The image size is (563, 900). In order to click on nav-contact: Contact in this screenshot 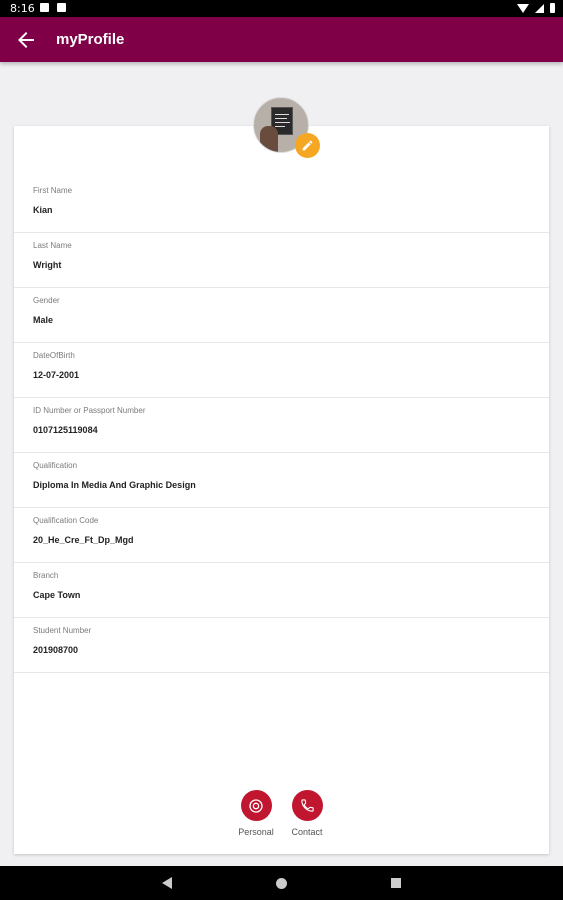, I will do `click(307, 815)`.